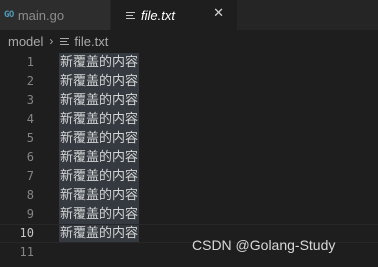 The height and width of the screenshot is (267, 378). Describe the element at coordinates (189, 100) in the screenshot. I see `editor-line: 3 新覆盖的内容` at that location.